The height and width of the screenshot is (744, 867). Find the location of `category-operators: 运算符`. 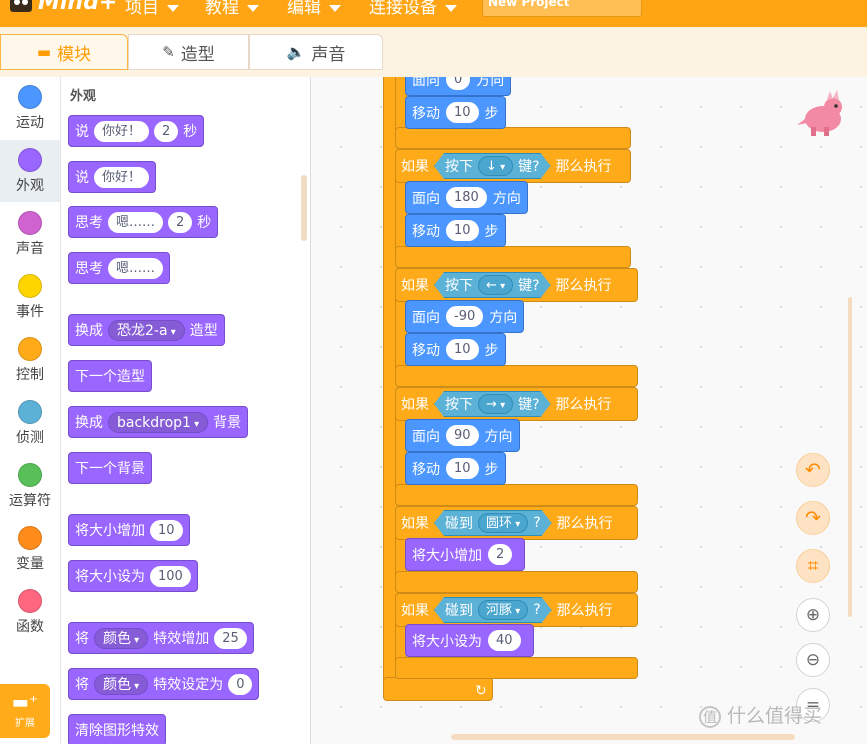

category-operators: 运算符 is located at coordinates (30, 486).